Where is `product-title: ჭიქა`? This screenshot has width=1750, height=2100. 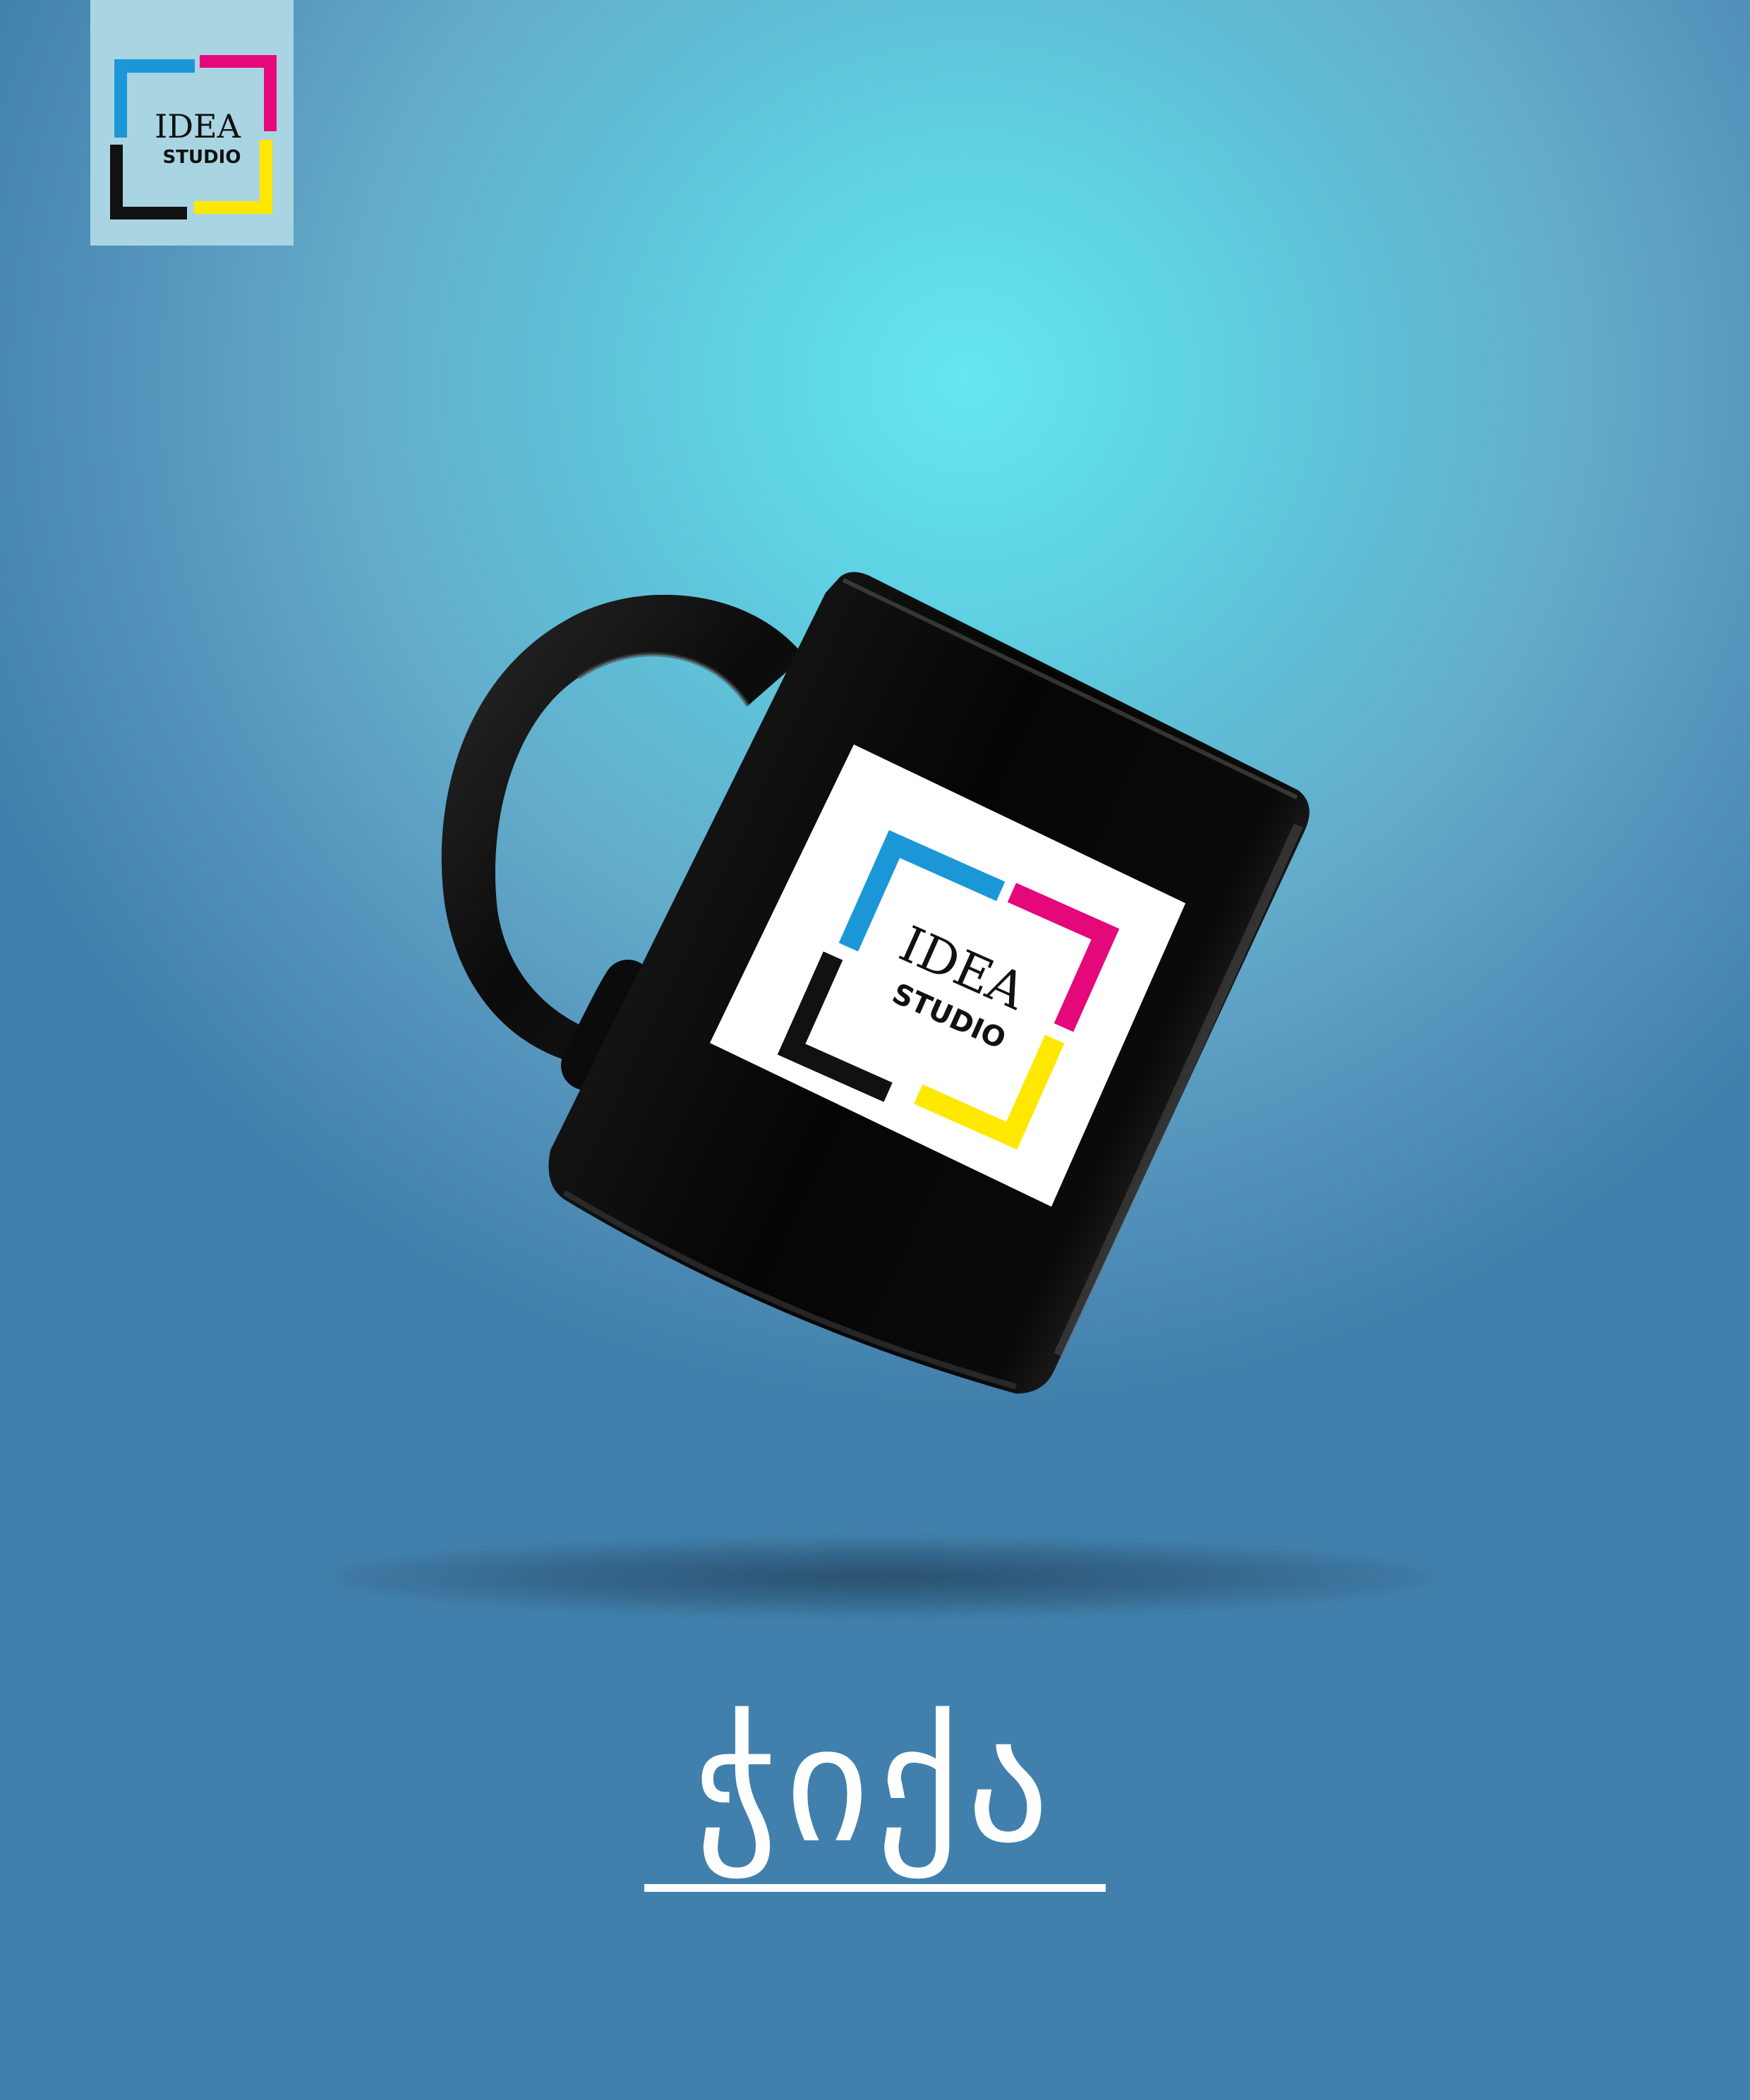 product-title: ჭიქა is located at coordinates (875, 1785).